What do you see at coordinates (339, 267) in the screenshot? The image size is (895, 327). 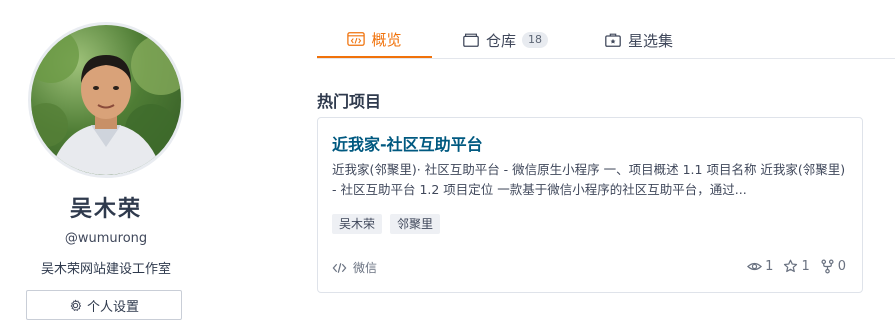 I see `code-brackets-icon` at bounding box center [339, 267].